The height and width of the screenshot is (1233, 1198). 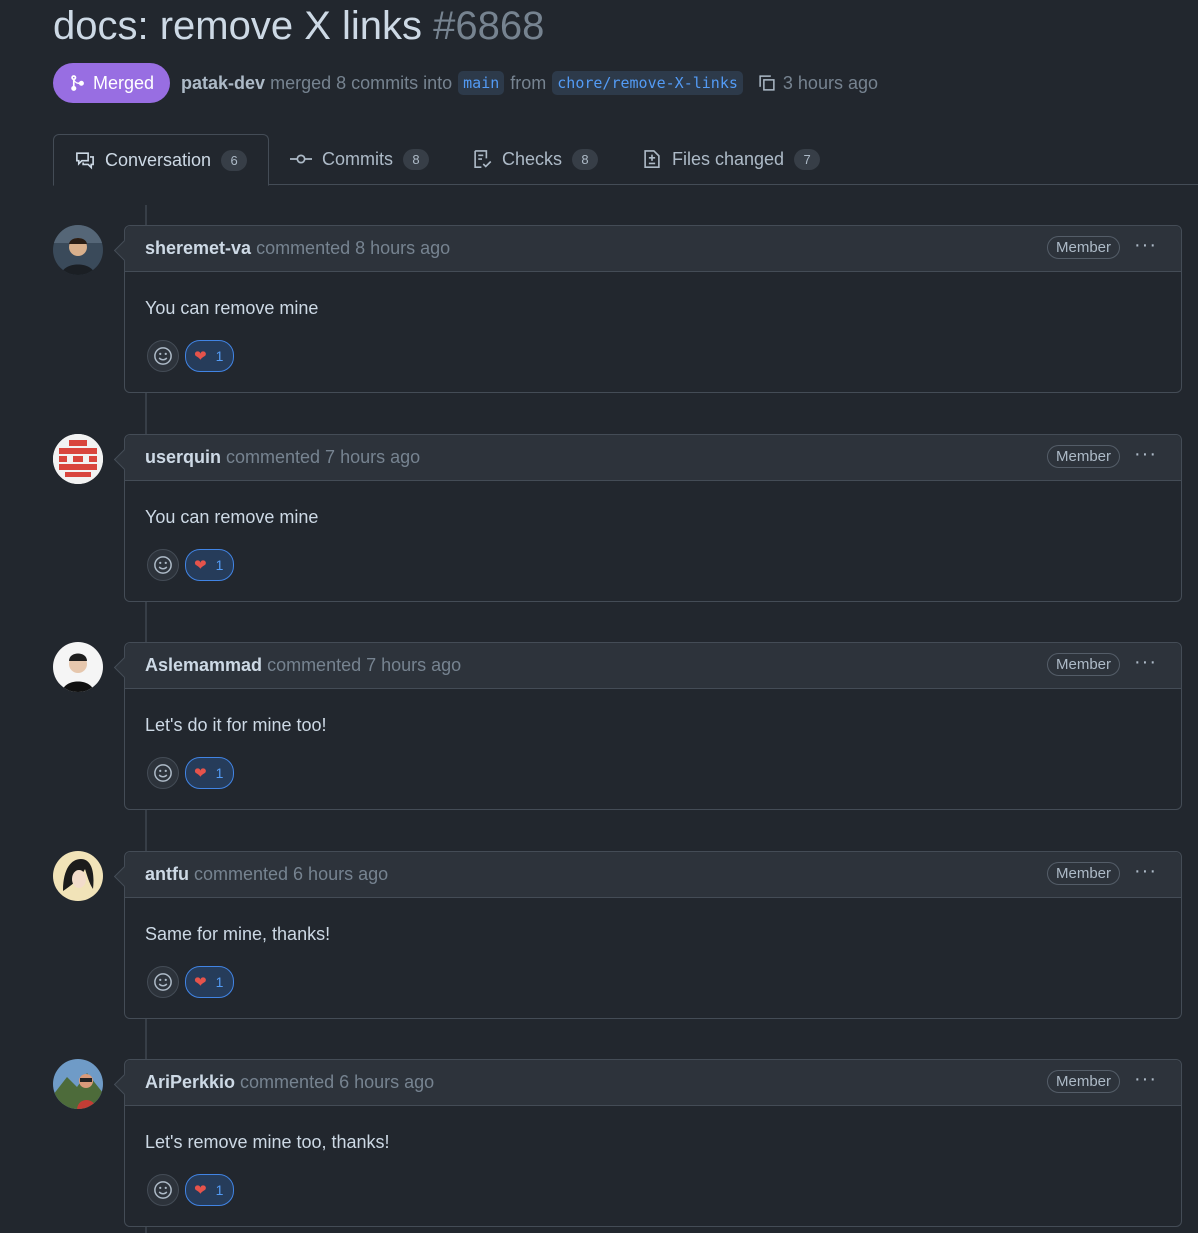 I want to click on tab-files-changed-count: 7, so click(x=807, y=159).